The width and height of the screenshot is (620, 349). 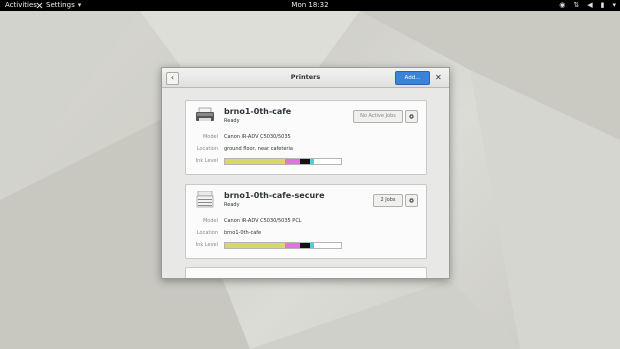 I want to click on status-area: ◉ ⇅ ◀ ▮ ▾, so click(x=587, y=5).